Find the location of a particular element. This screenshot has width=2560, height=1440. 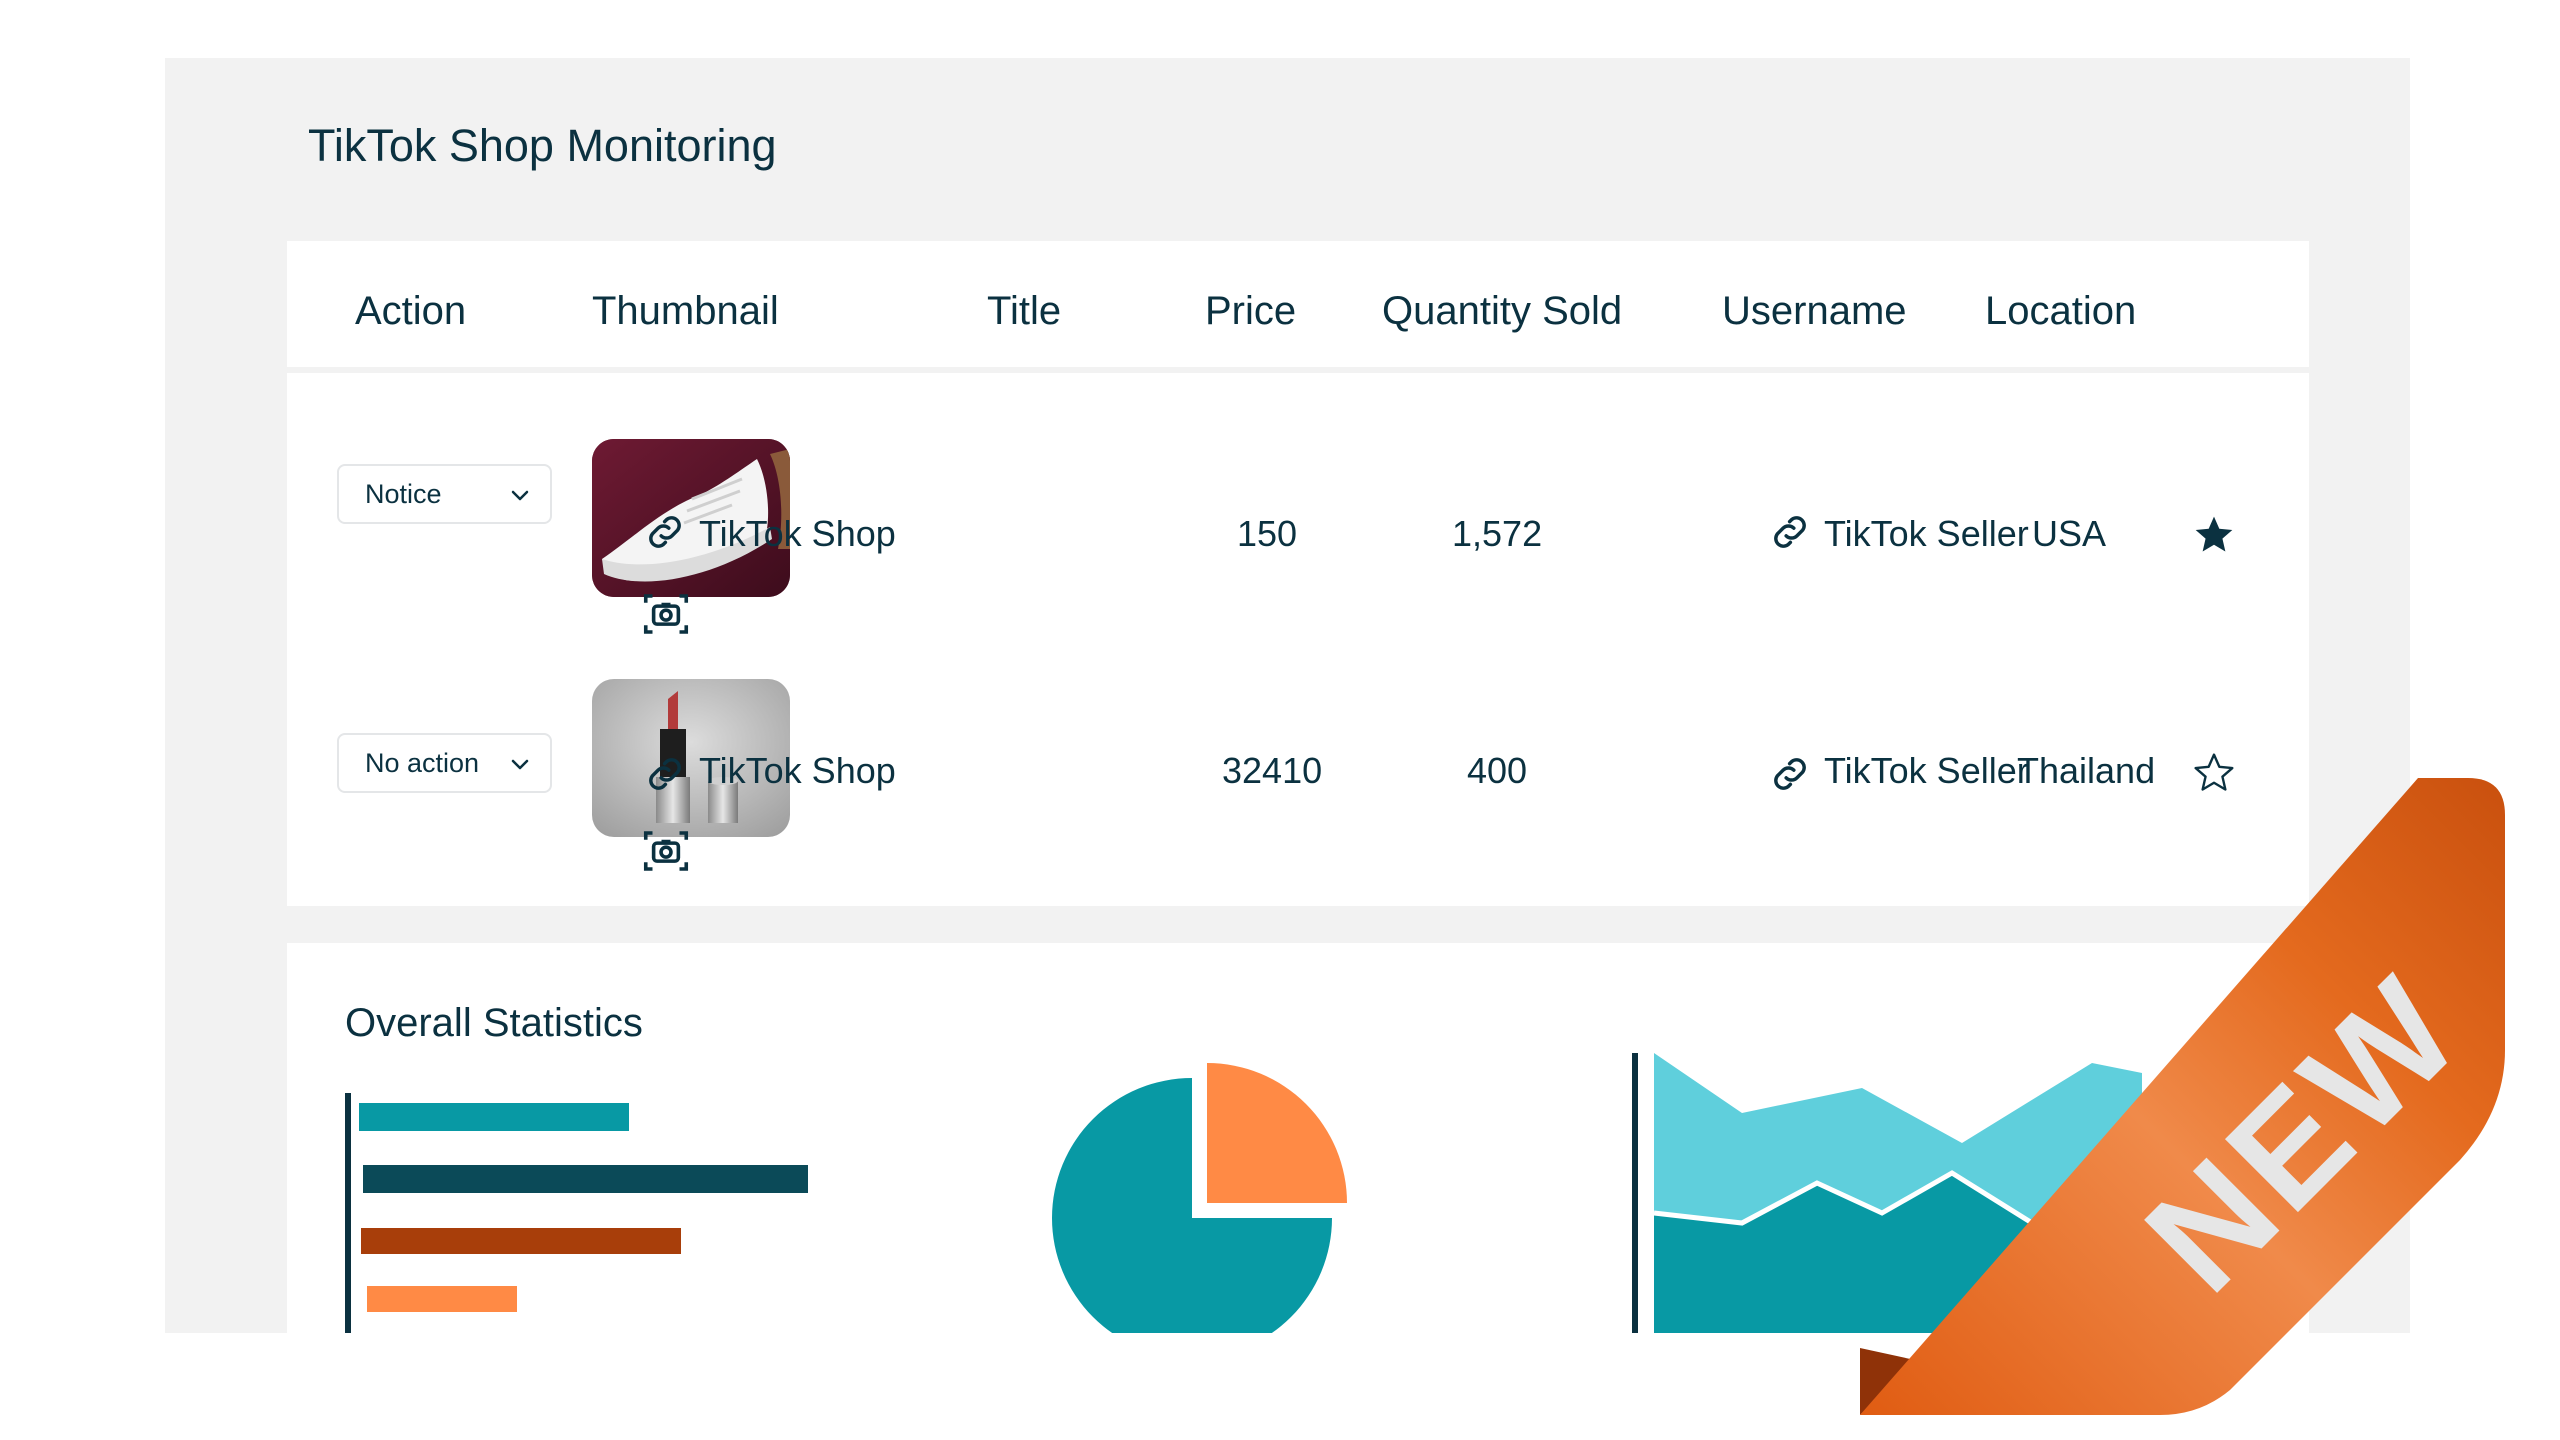

quantity-sold-value: 400 is located at coordinates (1497, 770).